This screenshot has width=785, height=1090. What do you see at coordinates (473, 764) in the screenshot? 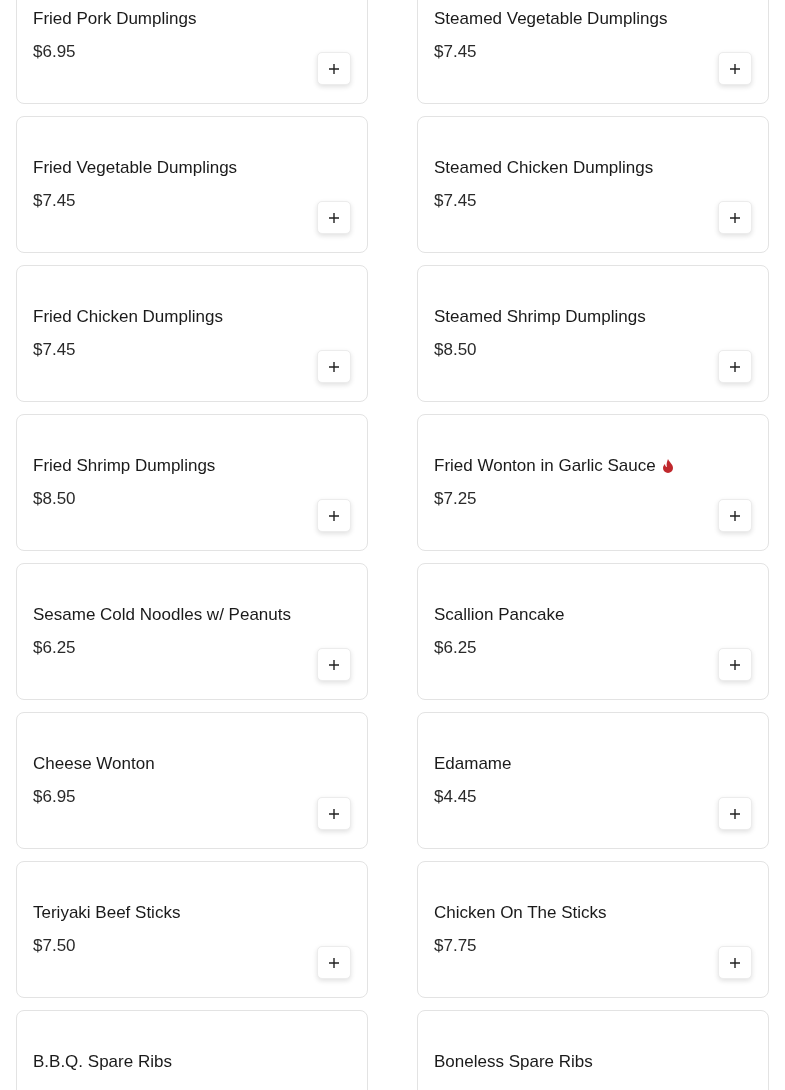
I see `item-name: Edamame` at bounding box center [473, 764].